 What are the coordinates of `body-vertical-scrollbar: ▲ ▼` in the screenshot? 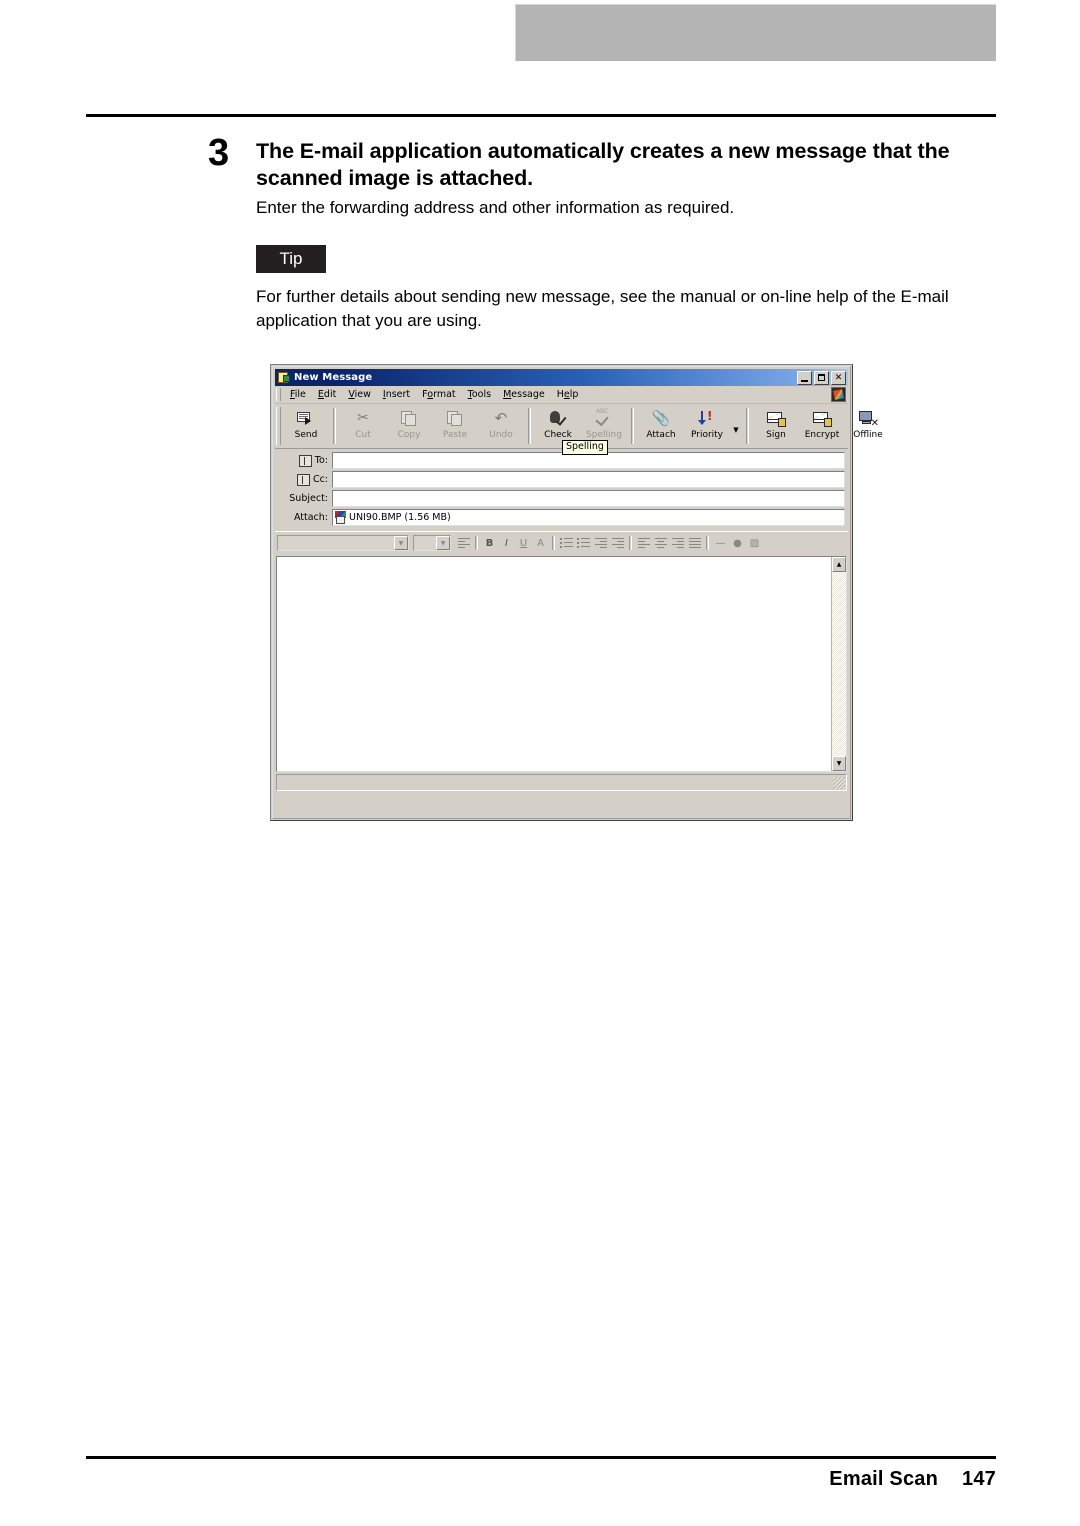 It's located at (838, 664).